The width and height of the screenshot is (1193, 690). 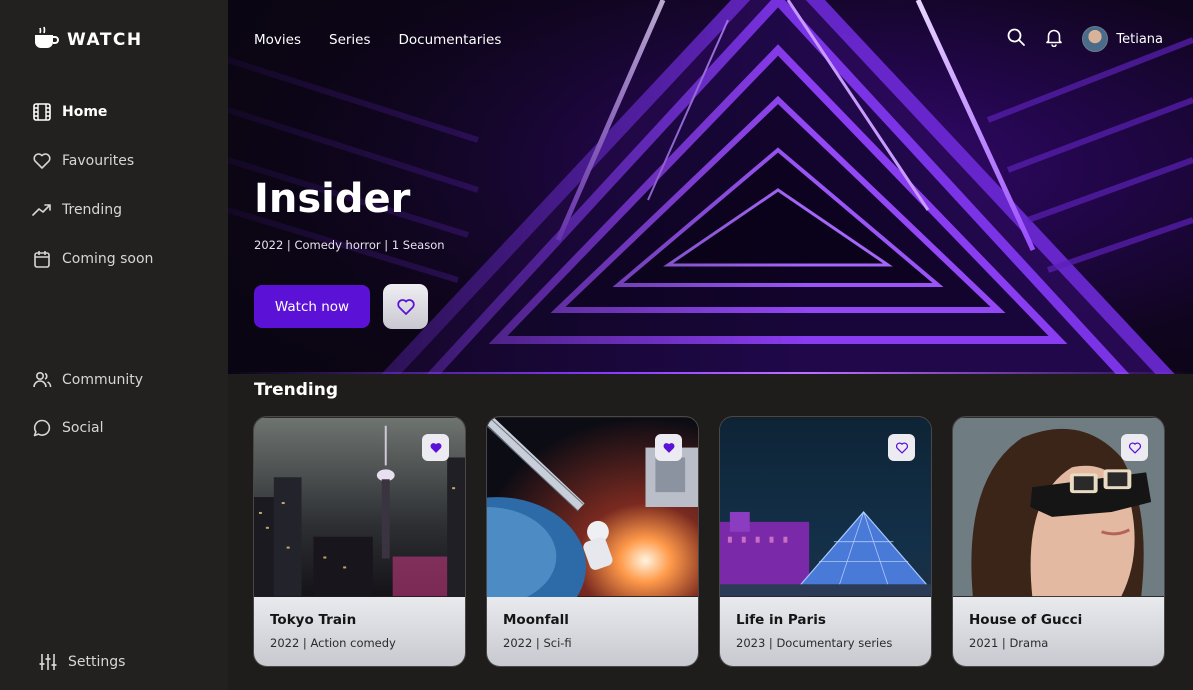 What do you see at coordinates (92, 210) in the screenshot?
I see `sidebar-item-label: Trending` at bounding box center [92, 210].